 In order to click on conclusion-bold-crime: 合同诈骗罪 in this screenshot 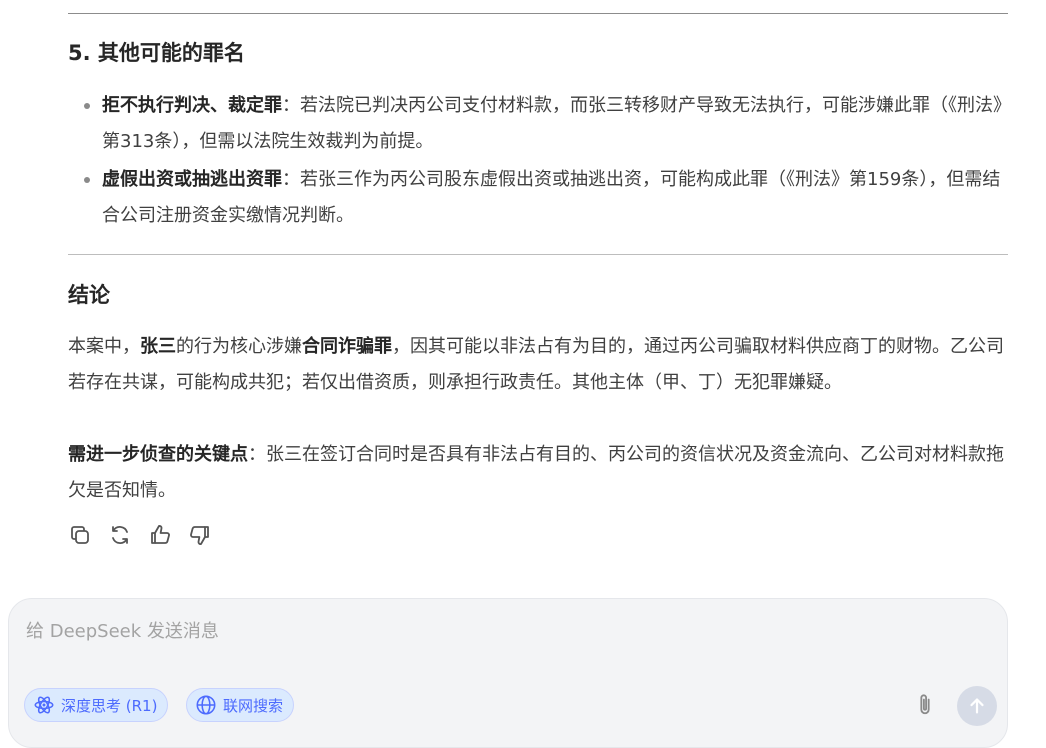, I will do `click(347, 346)`.